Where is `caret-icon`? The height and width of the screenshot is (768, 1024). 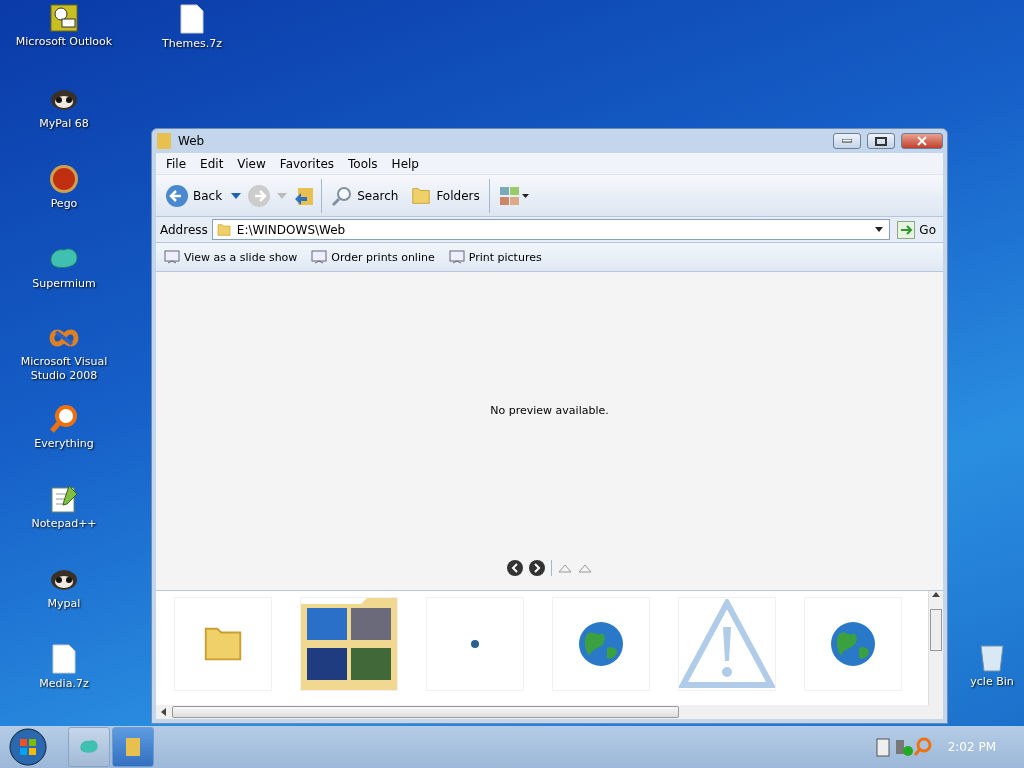
caret-icon is located at coordinates (236, 195).